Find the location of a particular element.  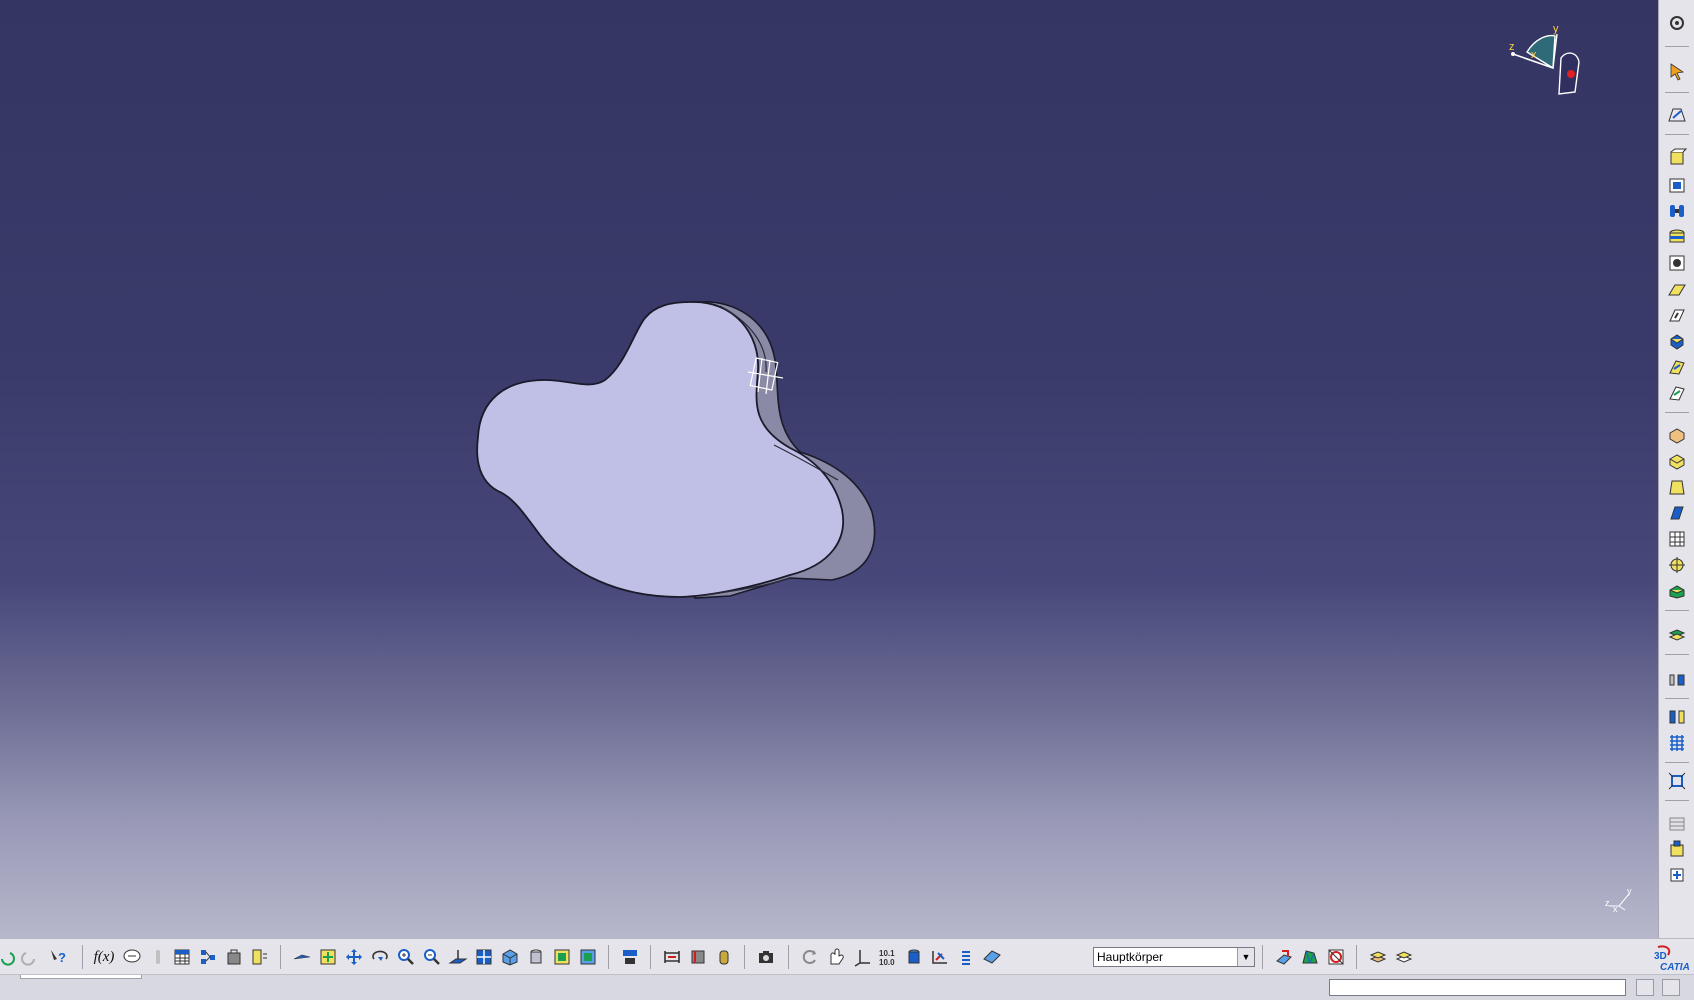

surface-icon is located at coordinates (1310, 957).